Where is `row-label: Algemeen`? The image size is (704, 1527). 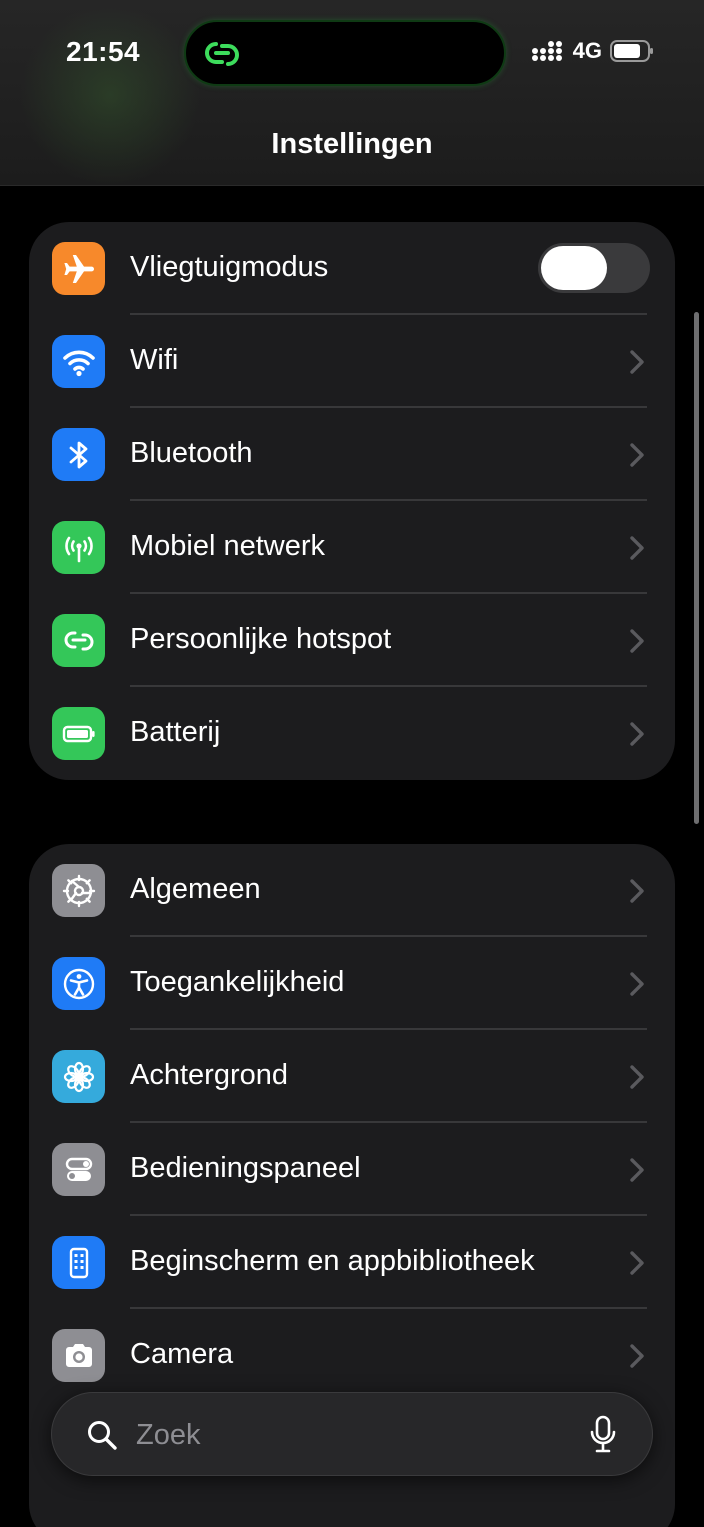
row-label: Algemeen is located at coordinates (195, 889).